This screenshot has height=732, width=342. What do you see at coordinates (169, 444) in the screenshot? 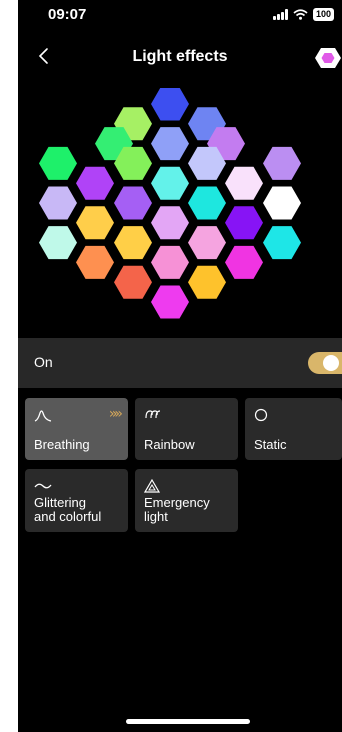
I see `effect-label: Rainbow` at bounding box center [169, 444].